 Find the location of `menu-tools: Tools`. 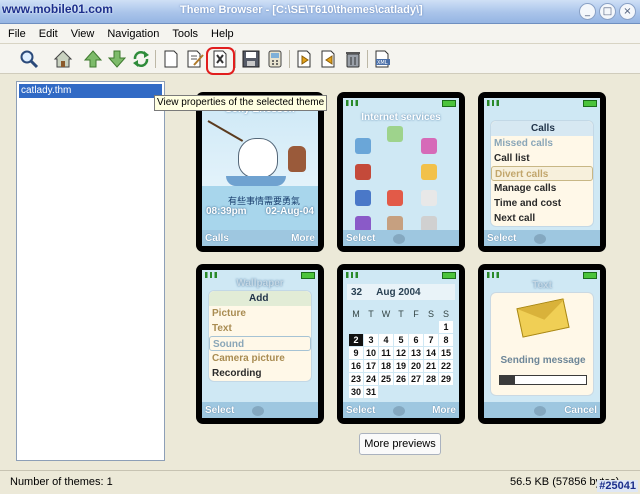

menu-tools: Tools is located at coordinates (185, 34).